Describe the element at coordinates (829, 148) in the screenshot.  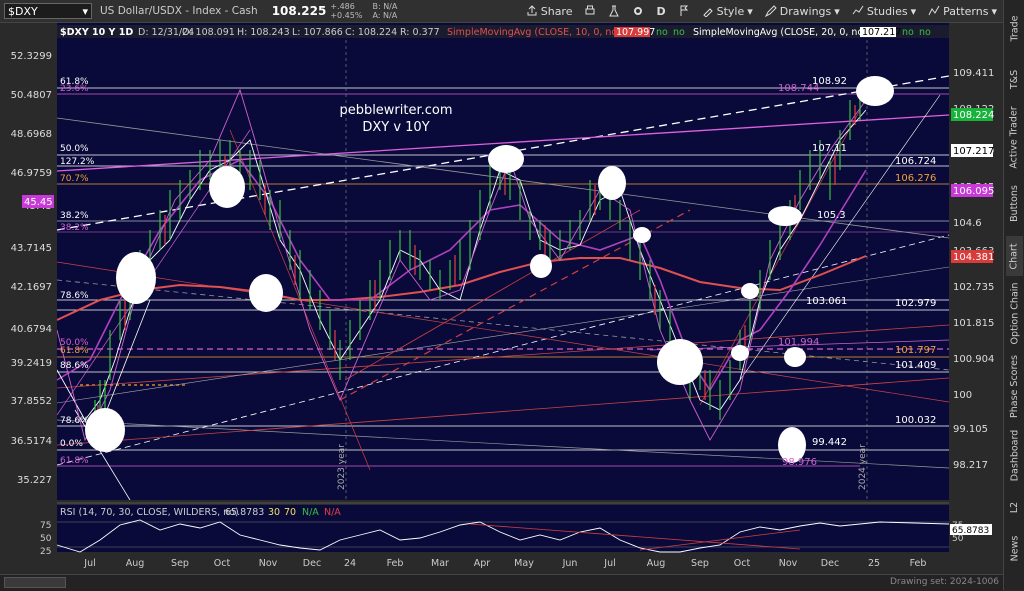
I see `price-level-label: 107.11` at that location.